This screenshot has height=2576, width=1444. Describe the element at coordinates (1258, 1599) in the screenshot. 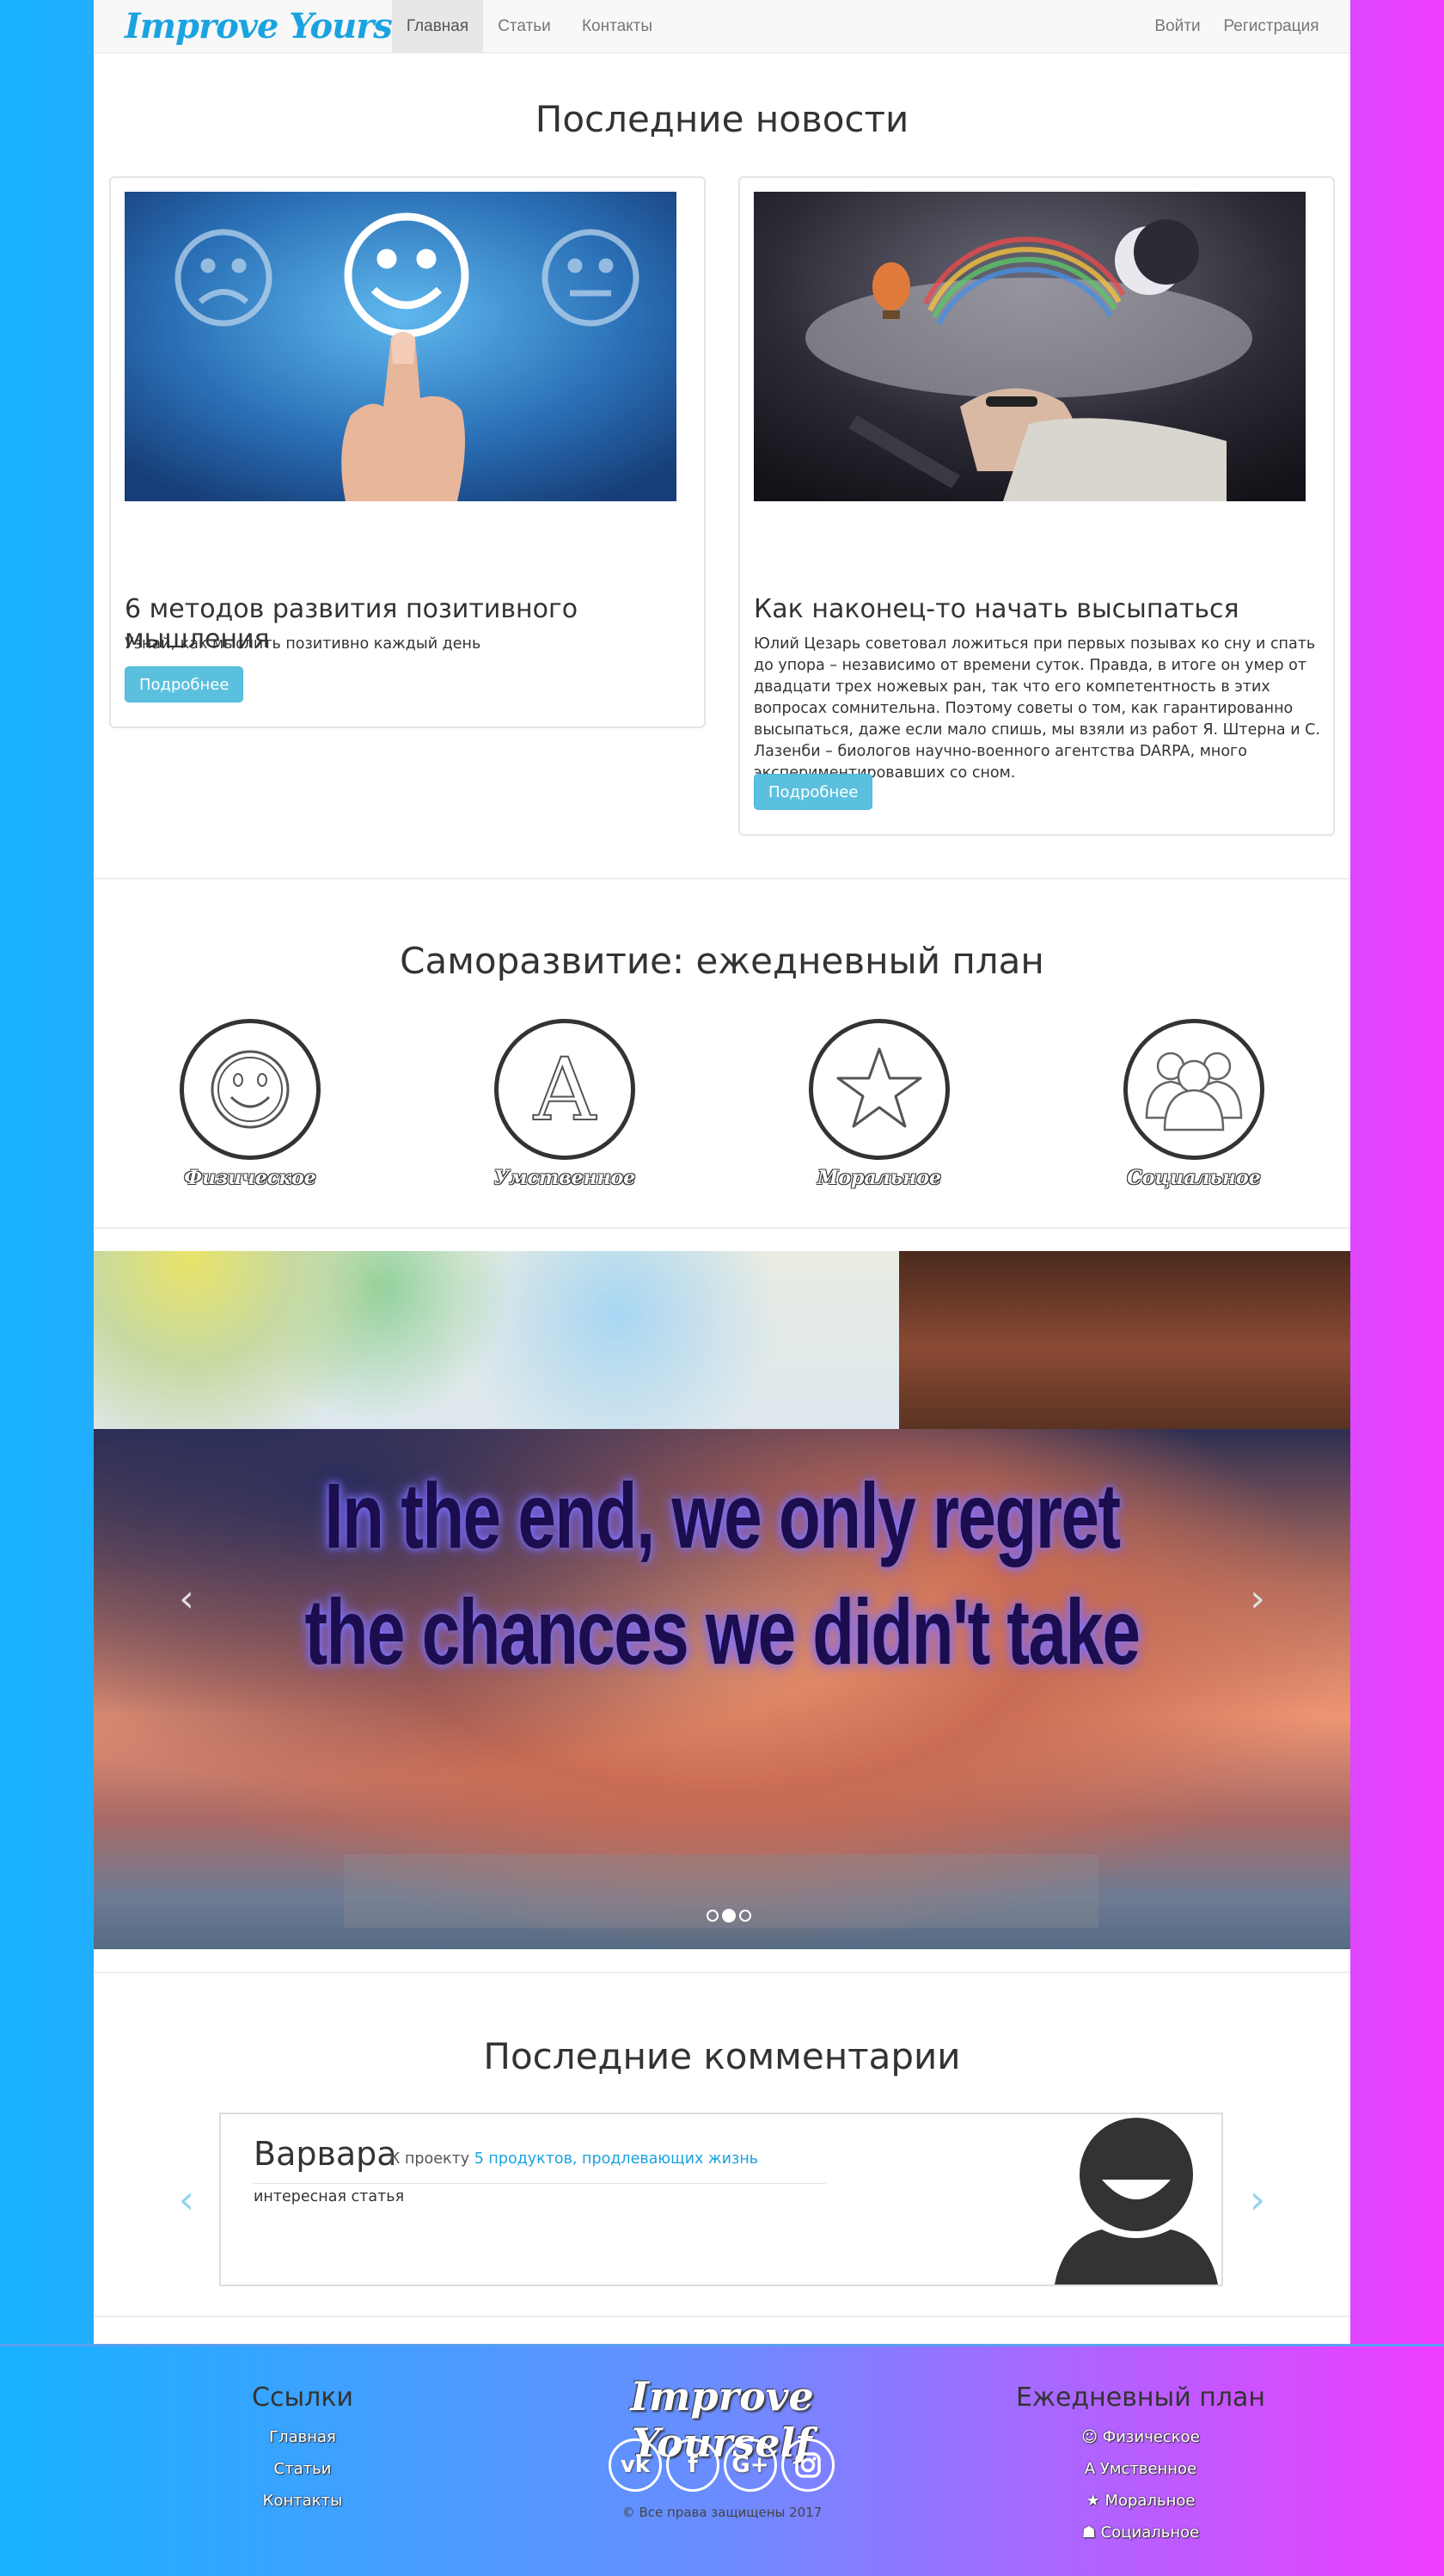

I see `carousel-next-arrow: ›` at that location.